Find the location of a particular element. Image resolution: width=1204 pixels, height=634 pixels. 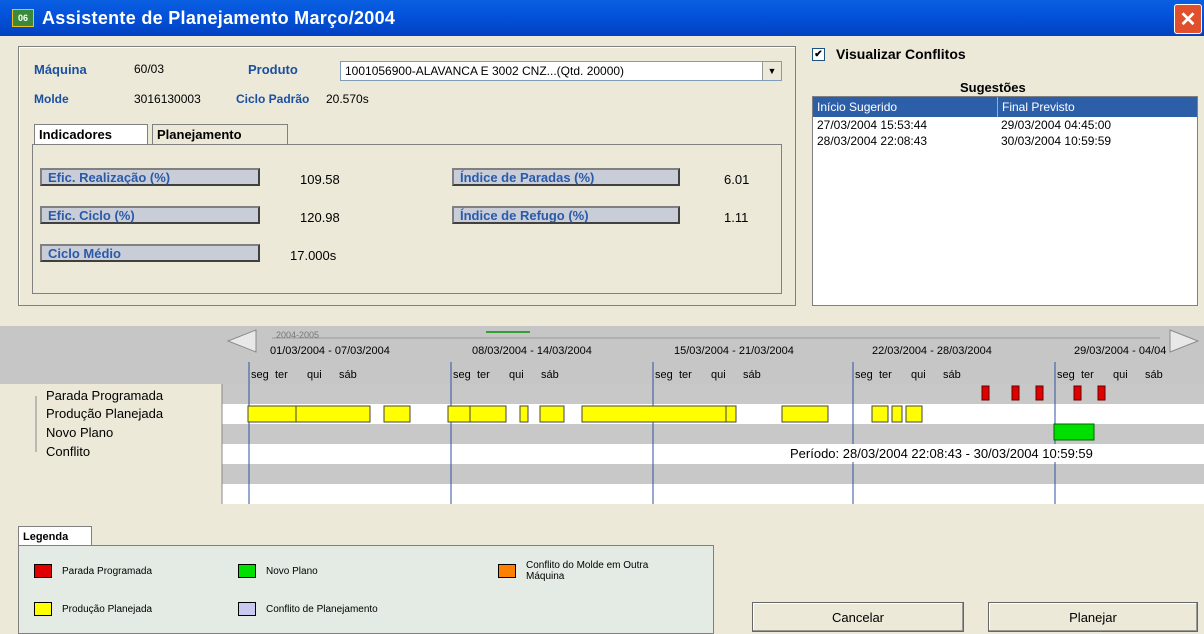

close-button: ✕ is located at coordinates (1188, 19).